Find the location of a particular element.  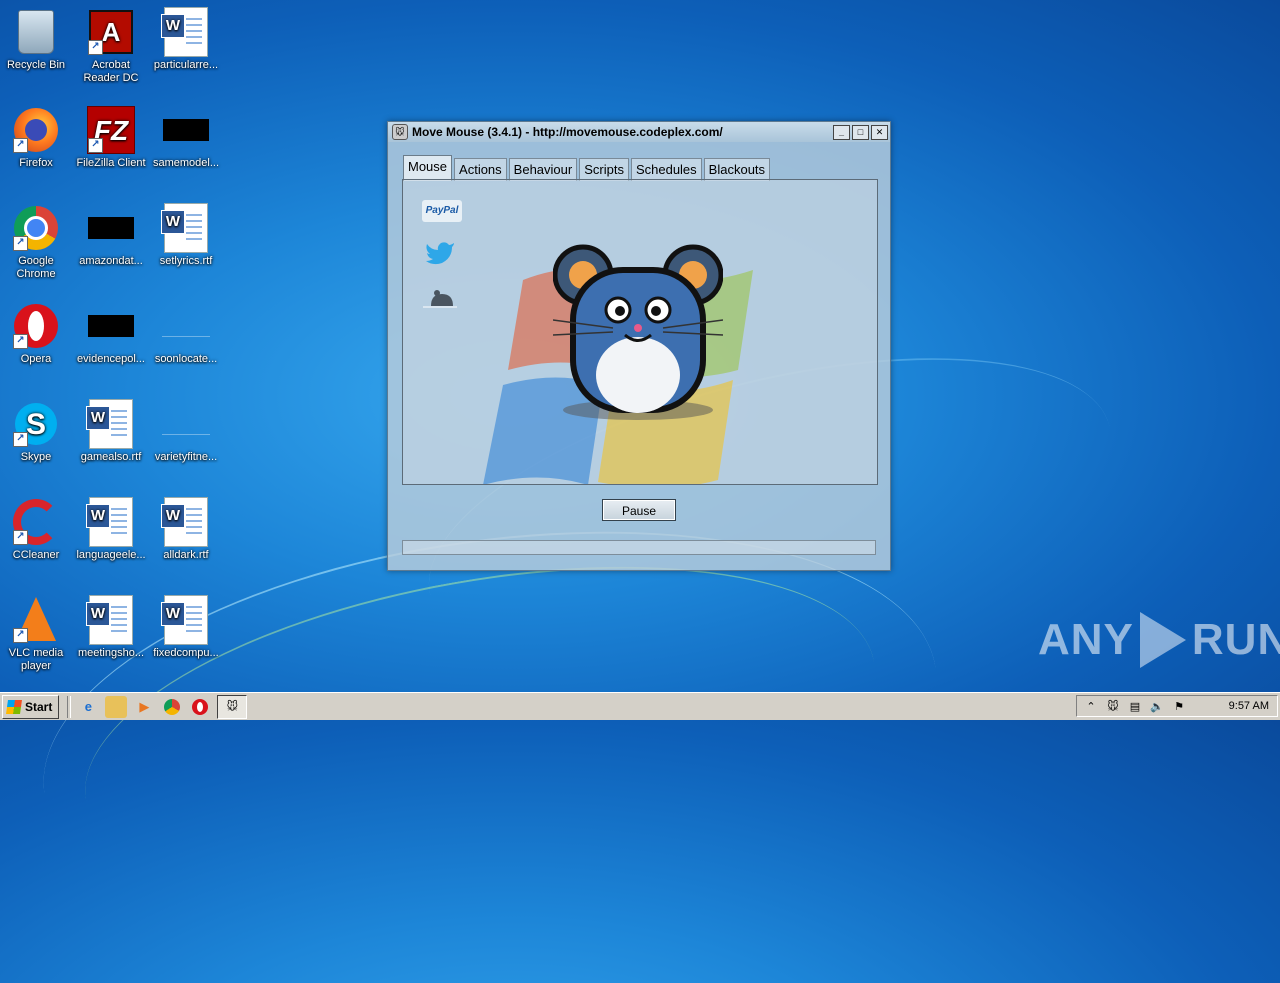

tab-mouse: Mouse is located at coordinates (428, 168).